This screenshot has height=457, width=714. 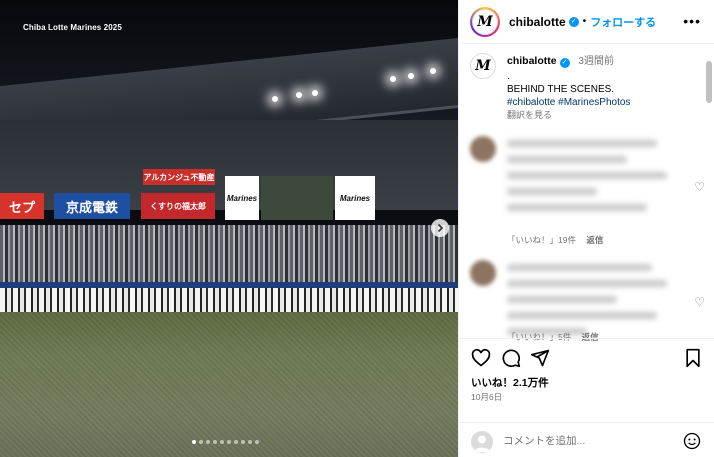 What do you see at coordinates (481, 358) in the screenshot?
I see `heart-icon` at bounding box center [481, 358].